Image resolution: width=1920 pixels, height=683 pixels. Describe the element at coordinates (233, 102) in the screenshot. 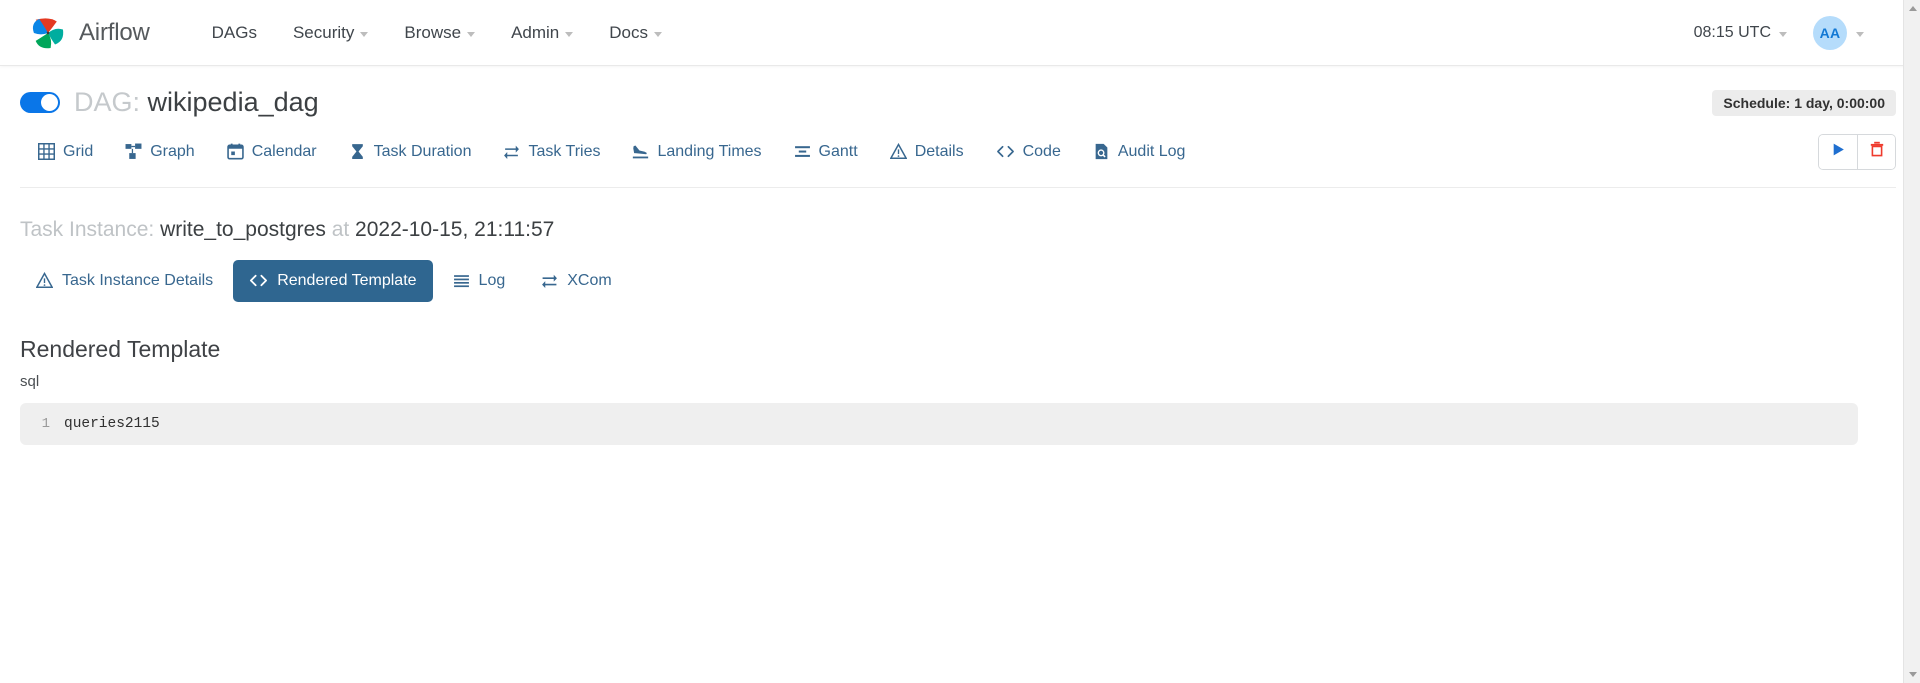

I see `dag-name: wikipedia_dag` at that location.